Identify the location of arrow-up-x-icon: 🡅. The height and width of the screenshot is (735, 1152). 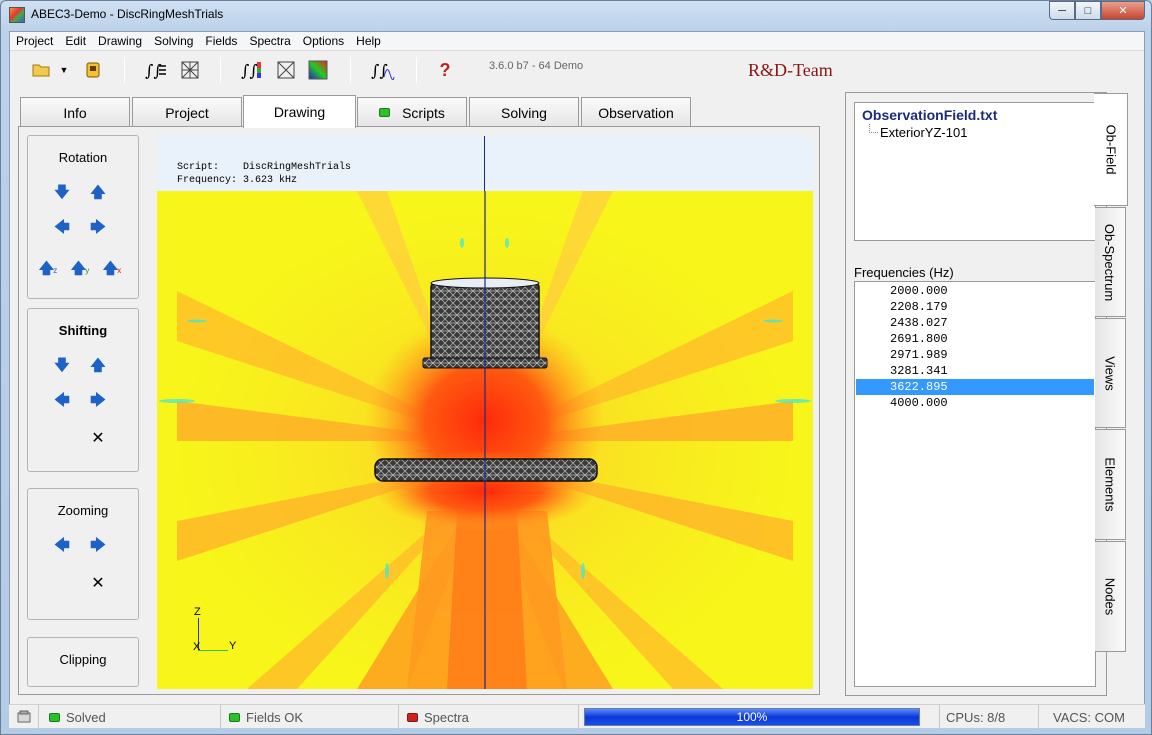
(110, 268).